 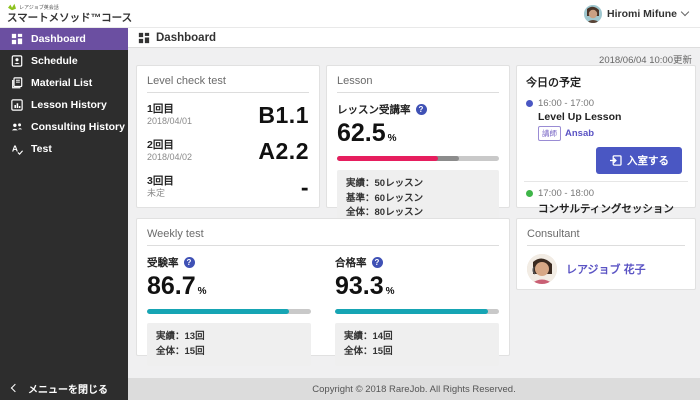 What do you see at coordinates (385, 183) in the screenshot?
I see `stat-line: 実績：50レッスン` at bounding box center [385, 183].